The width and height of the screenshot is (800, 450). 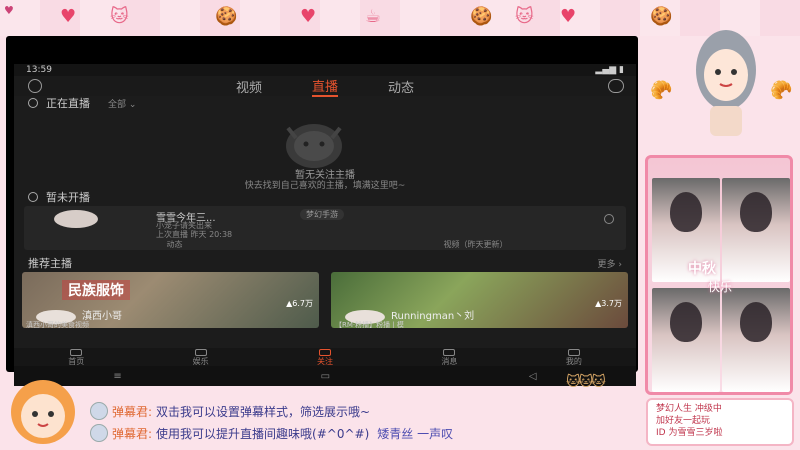 I want to click on tab-dynamic: 动态, so click(x=174, y=244).